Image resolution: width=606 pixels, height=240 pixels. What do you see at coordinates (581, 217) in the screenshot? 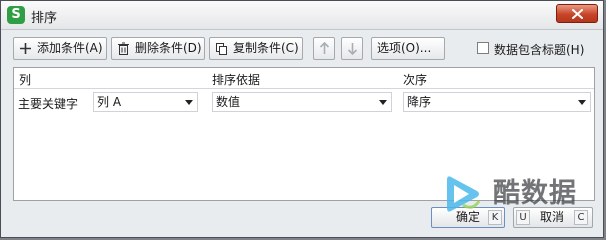
I see `cancel-button-hint-right: C` at bounding box center [581, 217].